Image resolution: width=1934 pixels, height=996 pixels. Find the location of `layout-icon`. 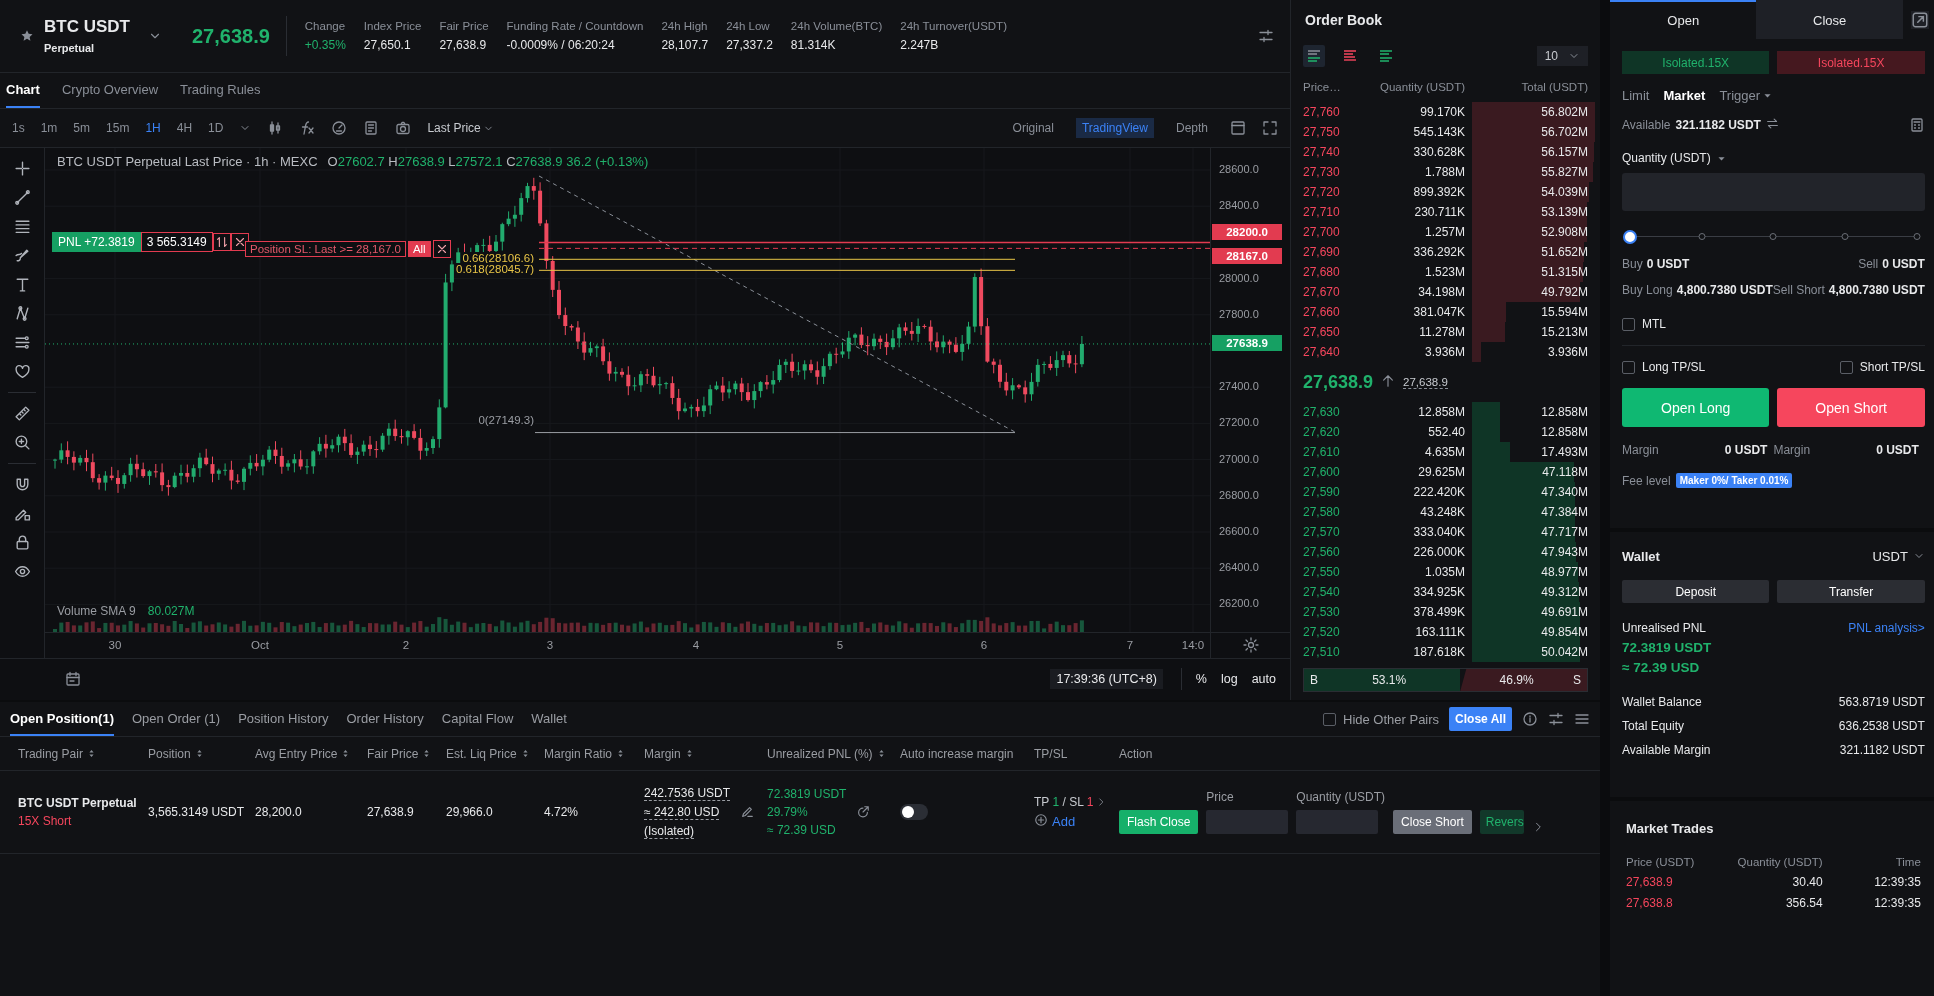

layout-icon is located at coordinates (1238, 128).